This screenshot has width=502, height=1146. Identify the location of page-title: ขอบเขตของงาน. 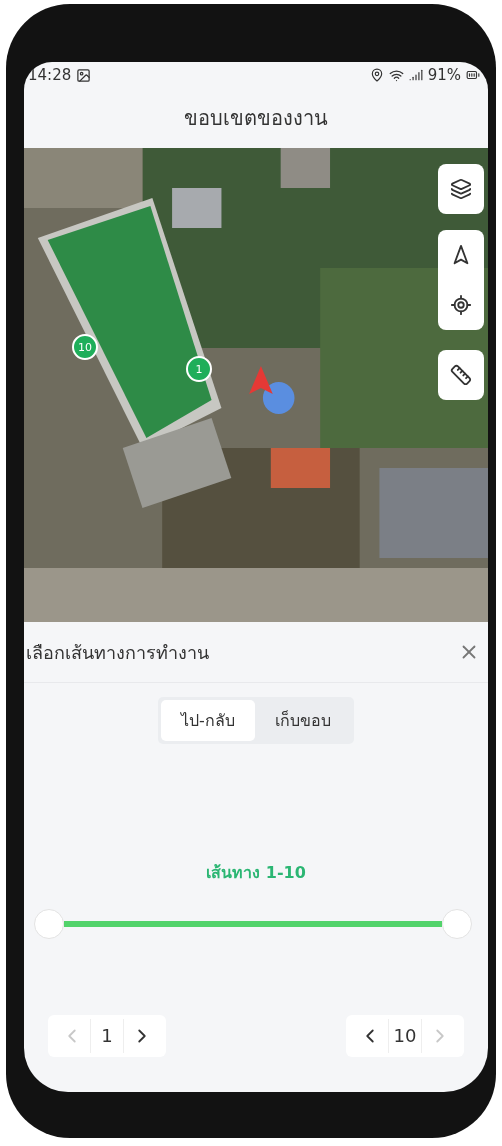
(256, 118).